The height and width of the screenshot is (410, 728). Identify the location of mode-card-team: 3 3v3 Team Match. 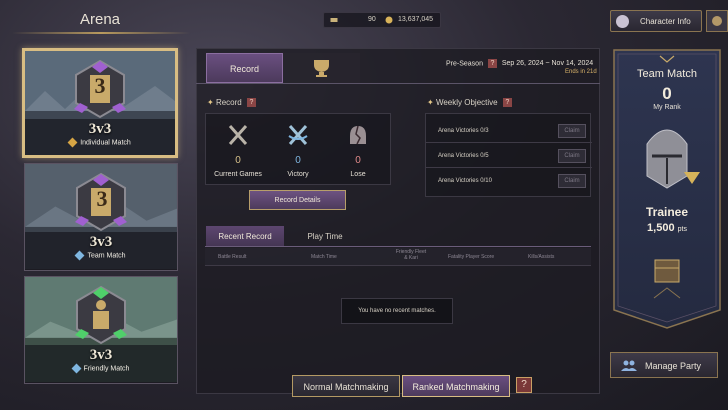
(101, 217).